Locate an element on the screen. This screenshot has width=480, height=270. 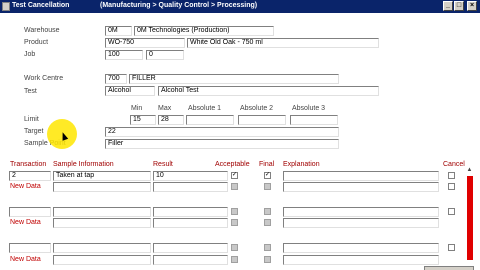
final-header: Final is located at coordinates (267, 164).